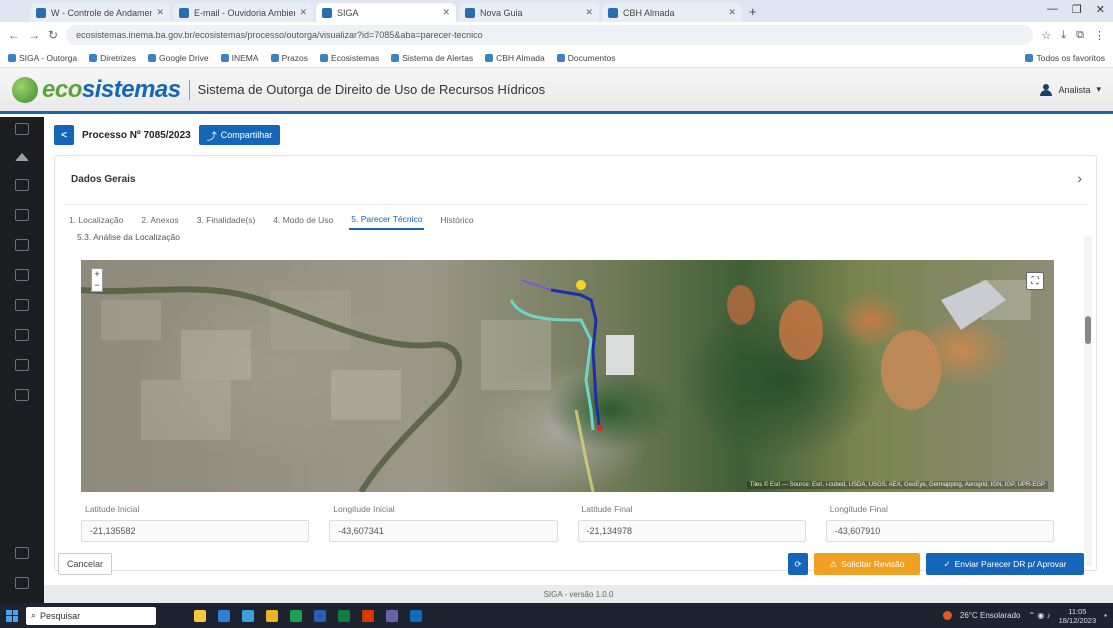 This screenshot has width=1113, height=628. I want to click on longitude-final-field: Longitude Final -43,607910, so click(939, 523).